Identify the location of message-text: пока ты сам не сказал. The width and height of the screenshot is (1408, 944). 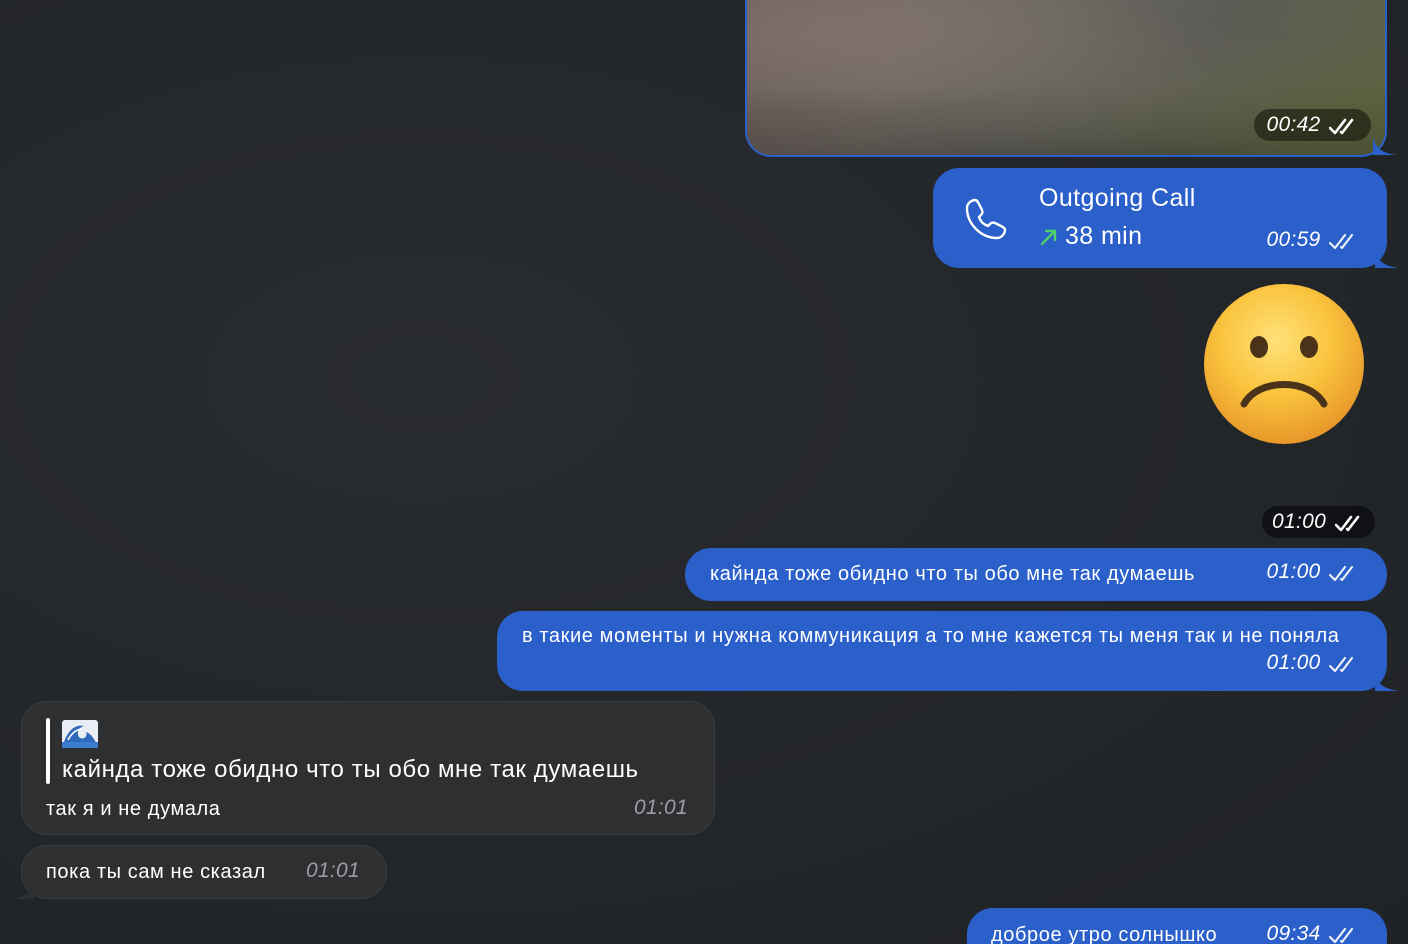
(156, 872).